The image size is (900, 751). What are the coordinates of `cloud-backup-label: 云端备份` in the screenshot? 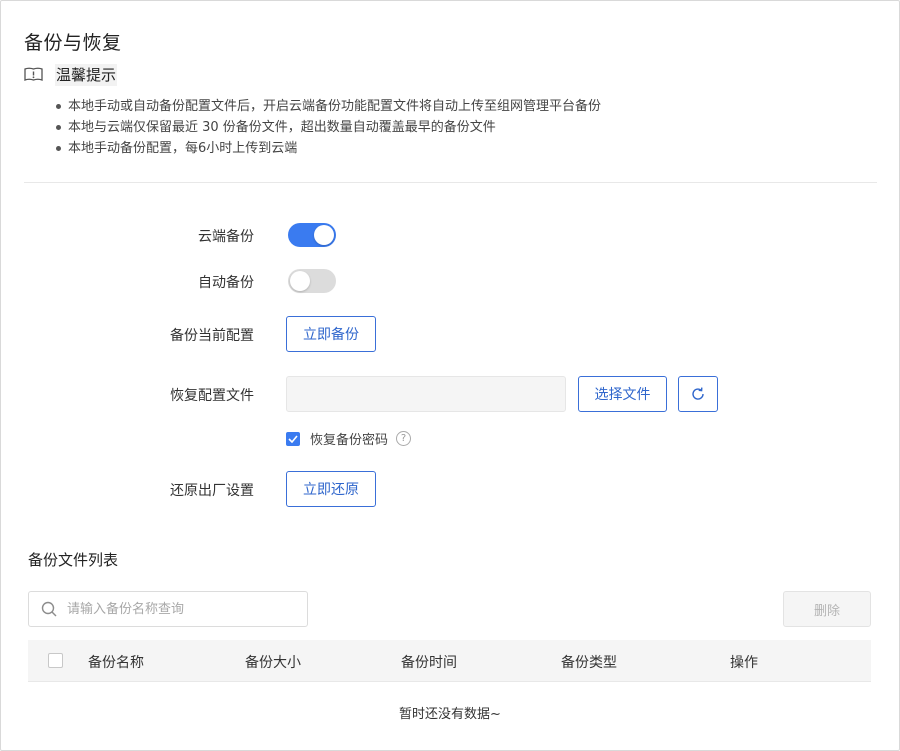 It's located at (226, 237).